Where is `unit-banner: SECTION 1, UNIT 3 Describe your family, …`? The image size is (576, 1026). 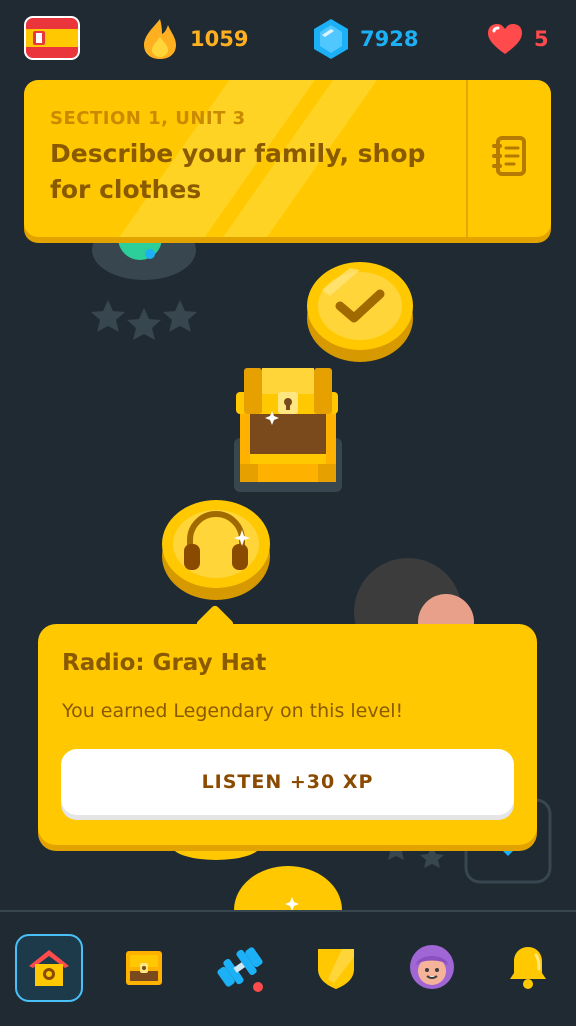 unit-banner: SECTION 1, UNIT 3 Describe your family, … is located at coordinates (287, 158).